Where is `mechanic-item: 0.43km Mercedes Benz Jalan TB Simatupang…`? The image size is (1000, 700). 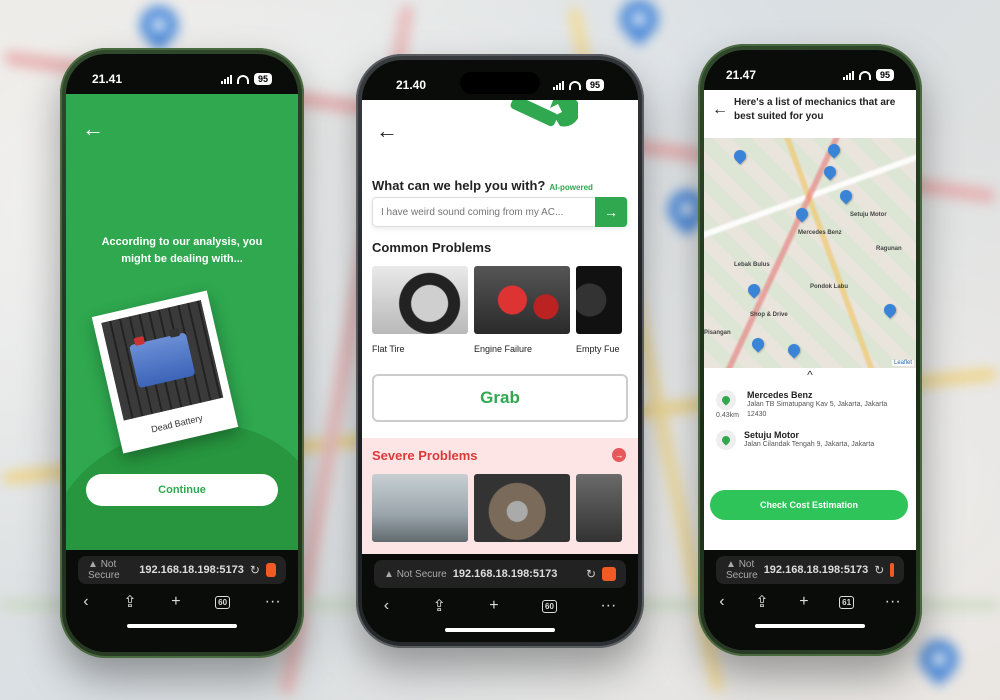
mechanic-item: 0.43km Mercedes Benz Jalan TB Simatupang… is located at coordinates (812, 405).